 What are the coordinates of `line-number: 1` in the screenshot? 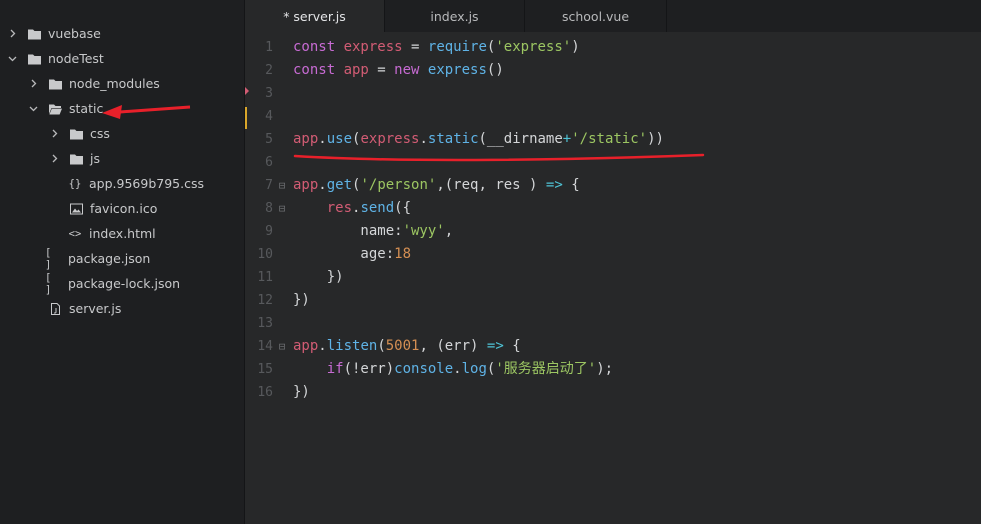 It's located at (269, 47).